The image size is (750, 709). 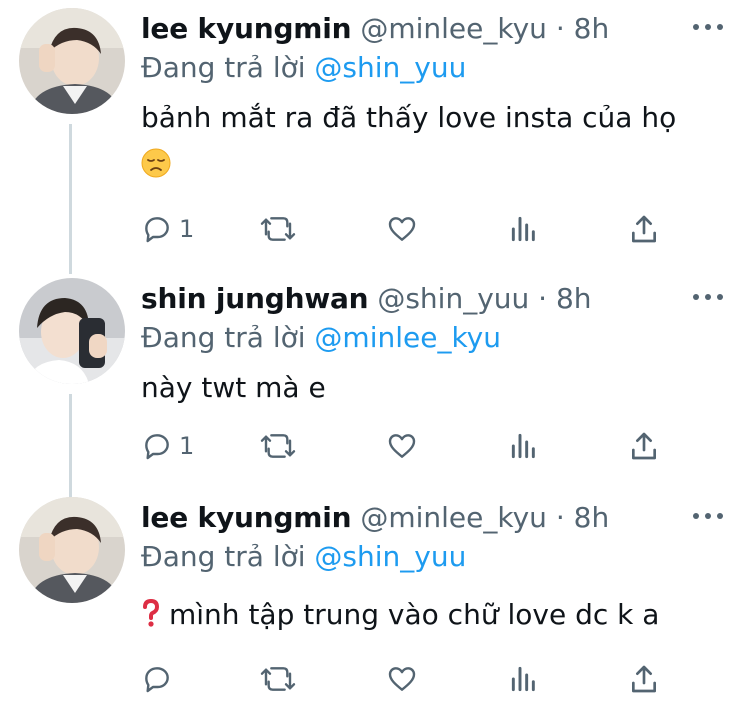 I want to click on mention-link: @minlee_kyu, so click(x=407, y=337).